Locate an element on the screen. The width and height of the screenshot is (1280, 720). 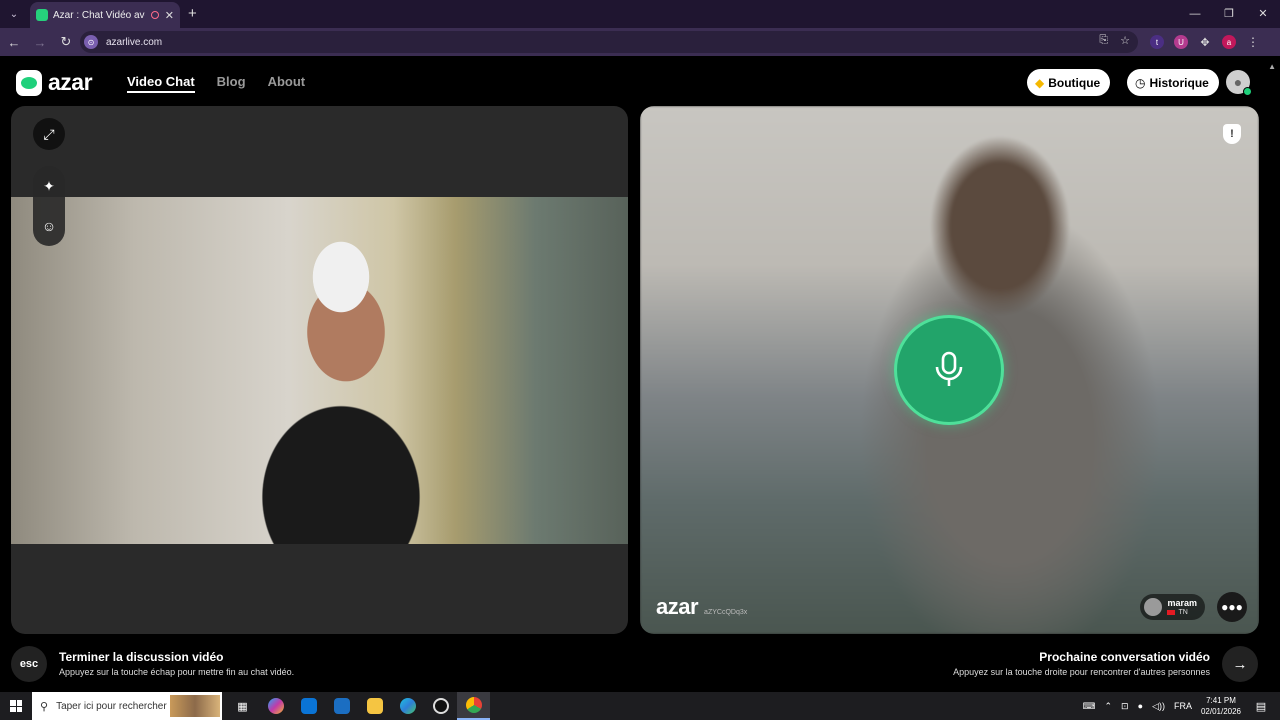
search-highlight-image is located at coordinates (195, 706).